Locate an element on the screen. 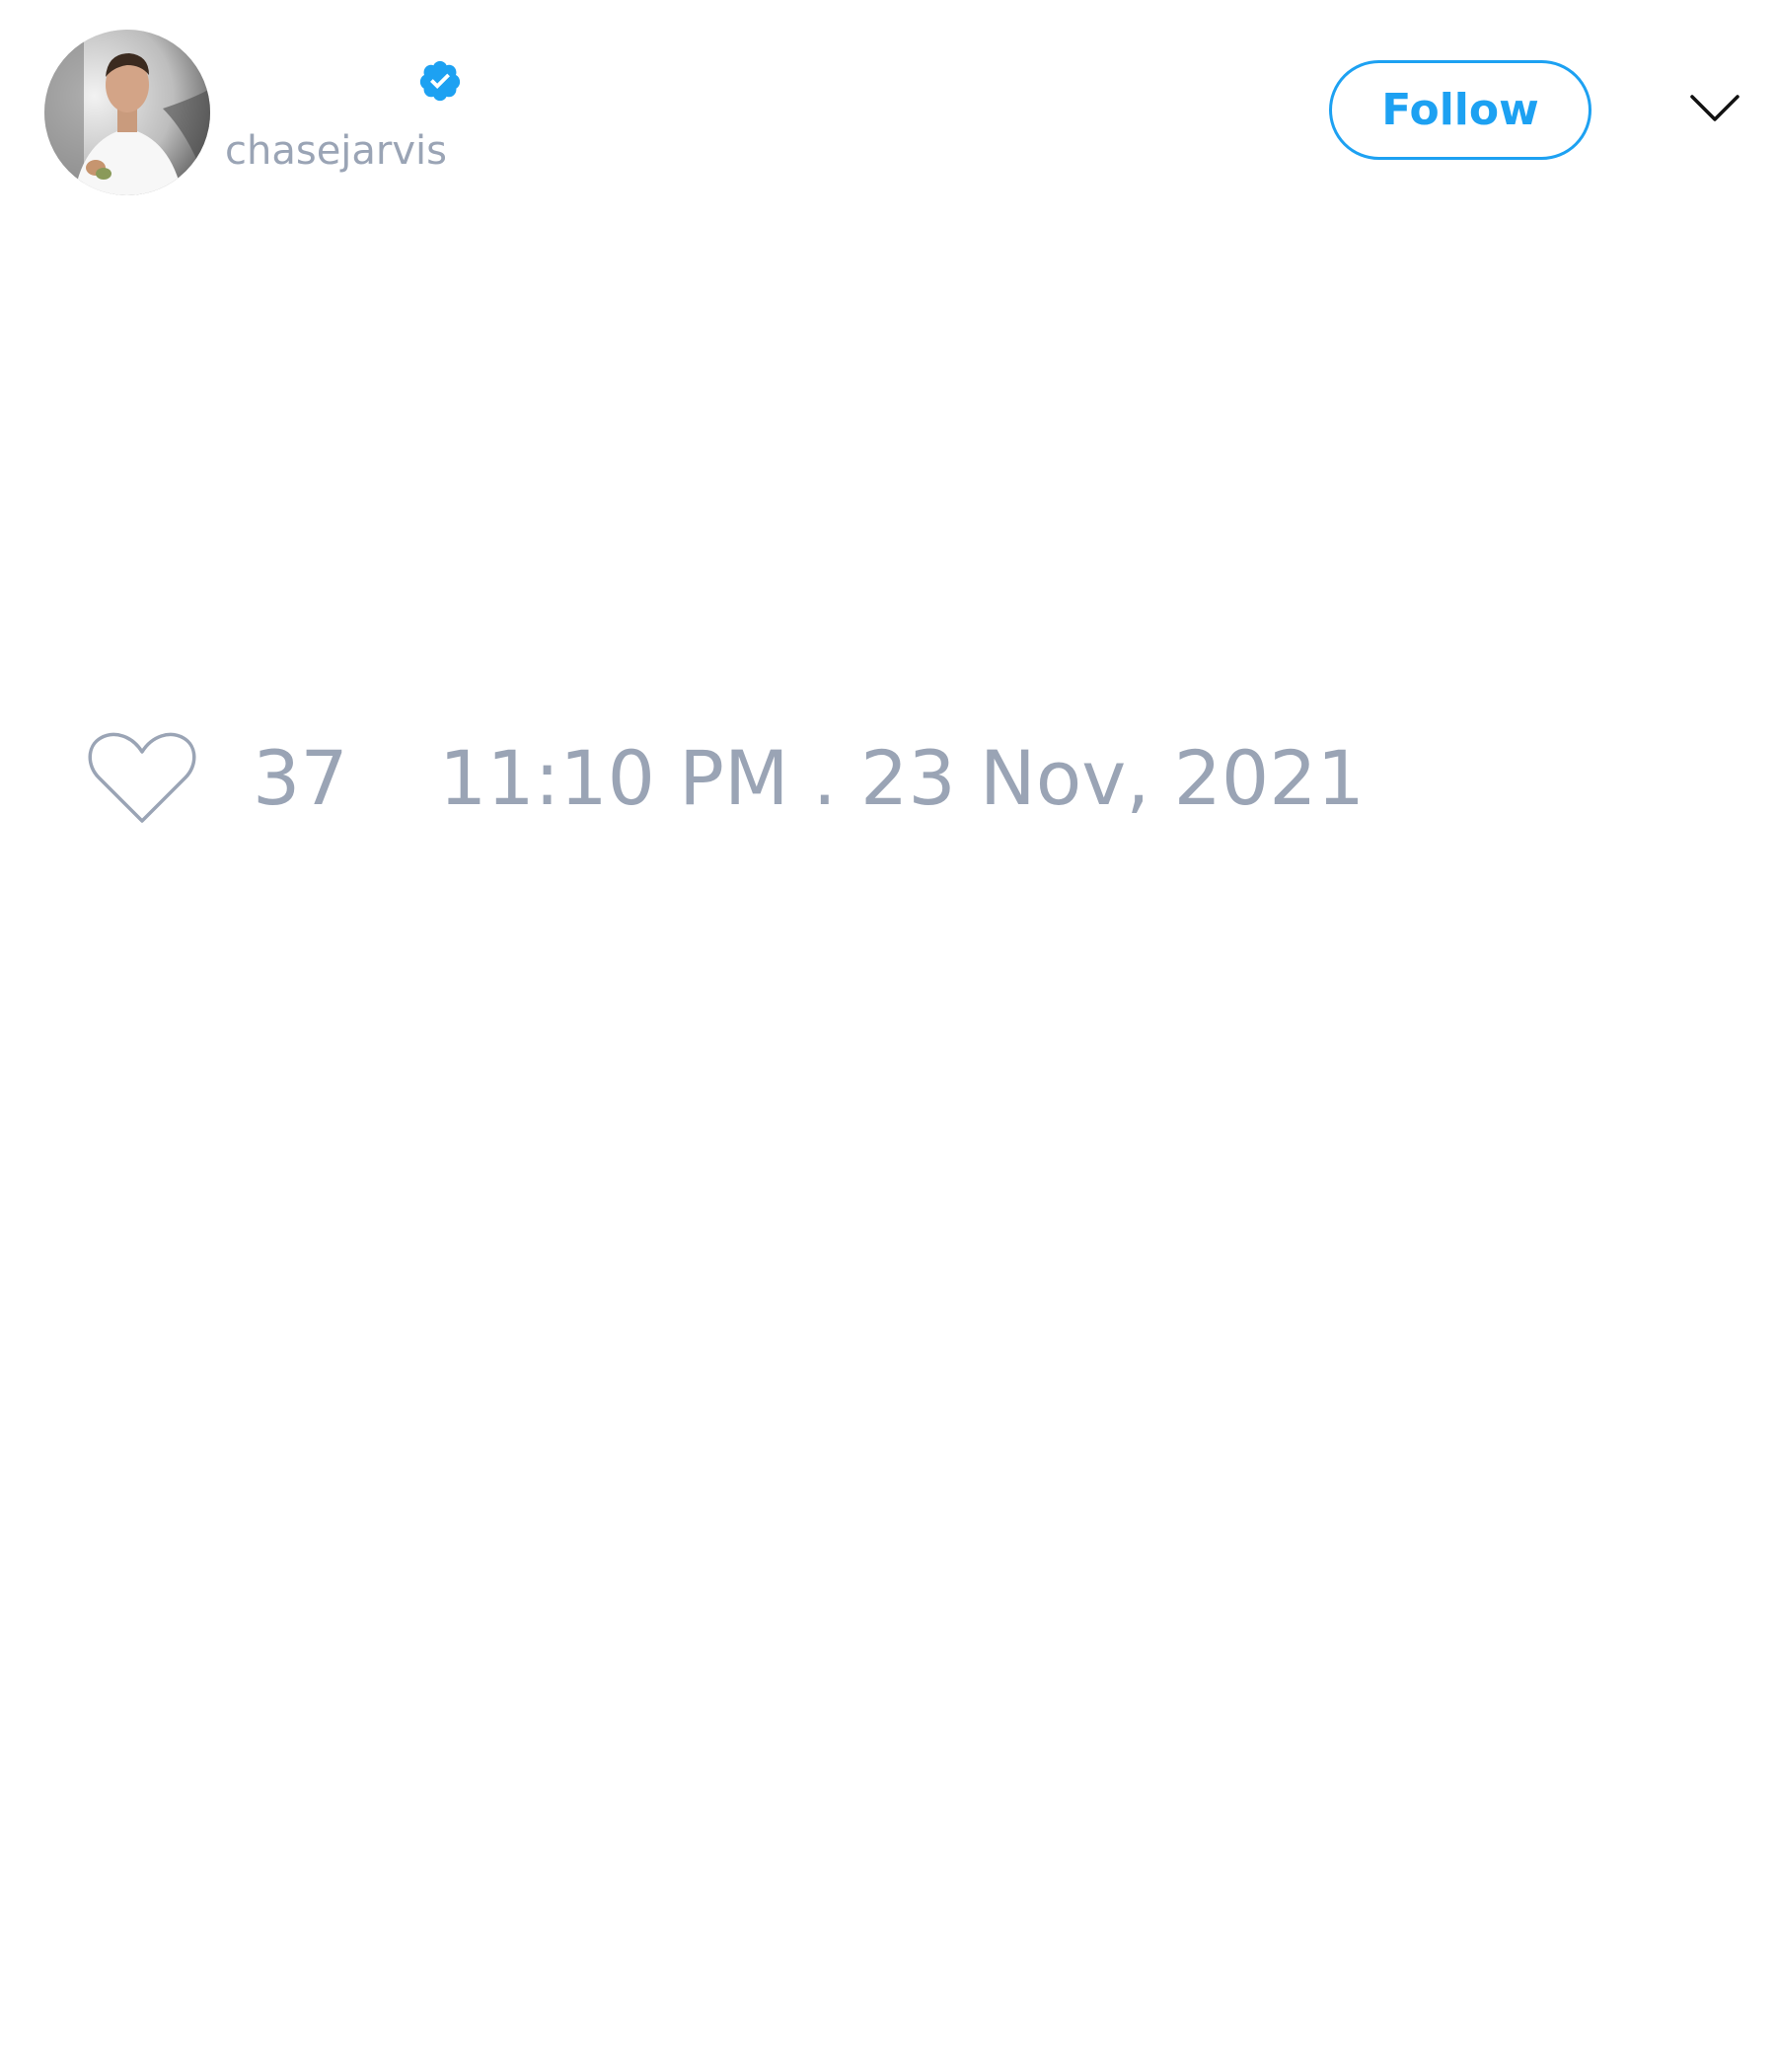 Image resolution: width=1776 pixels, height=2072 pixels. avatar is located at coordinates (127, 112).